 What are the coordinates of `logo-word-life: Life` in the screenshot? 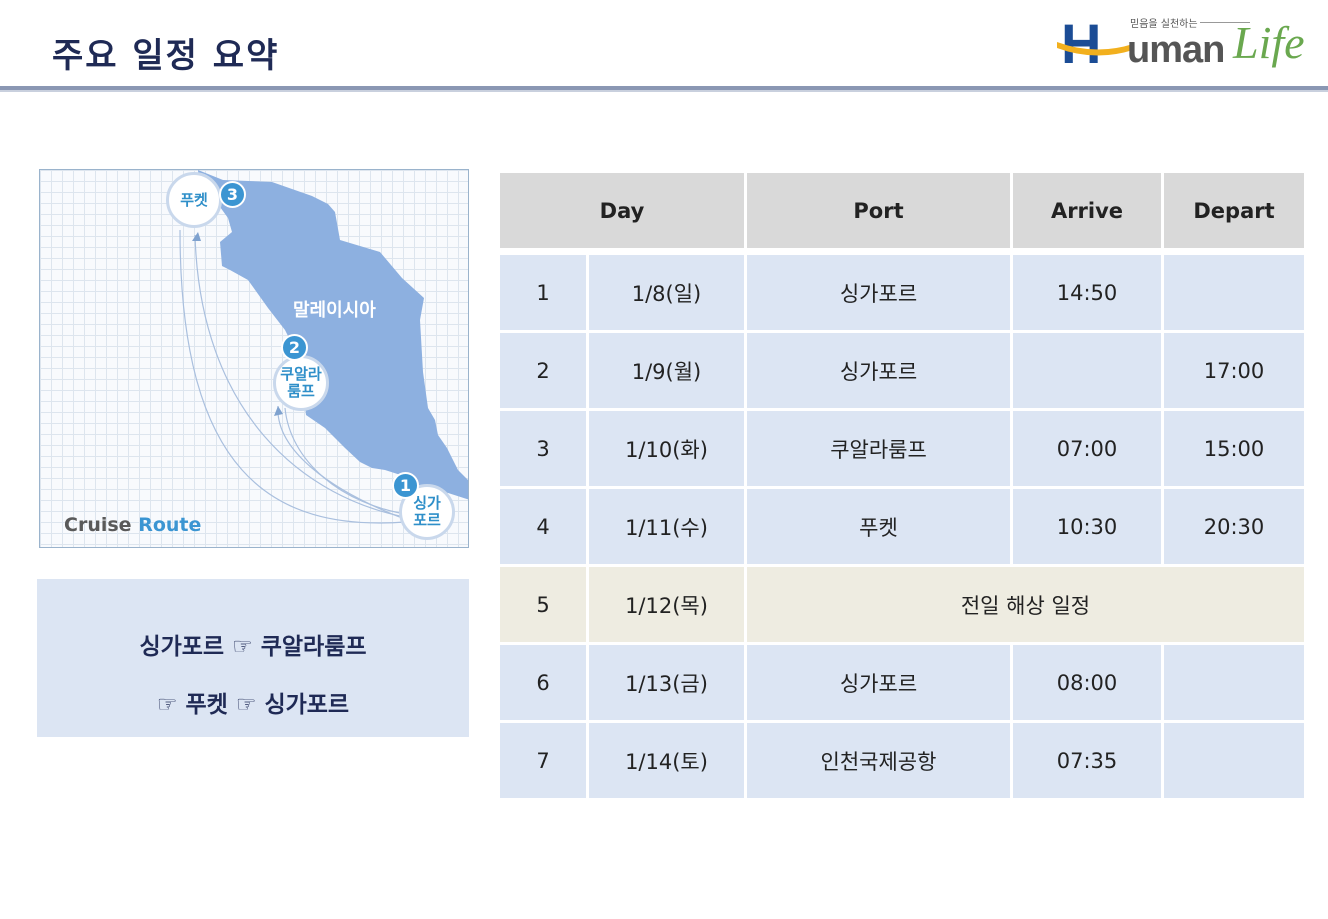 It's located at (1269, 42).